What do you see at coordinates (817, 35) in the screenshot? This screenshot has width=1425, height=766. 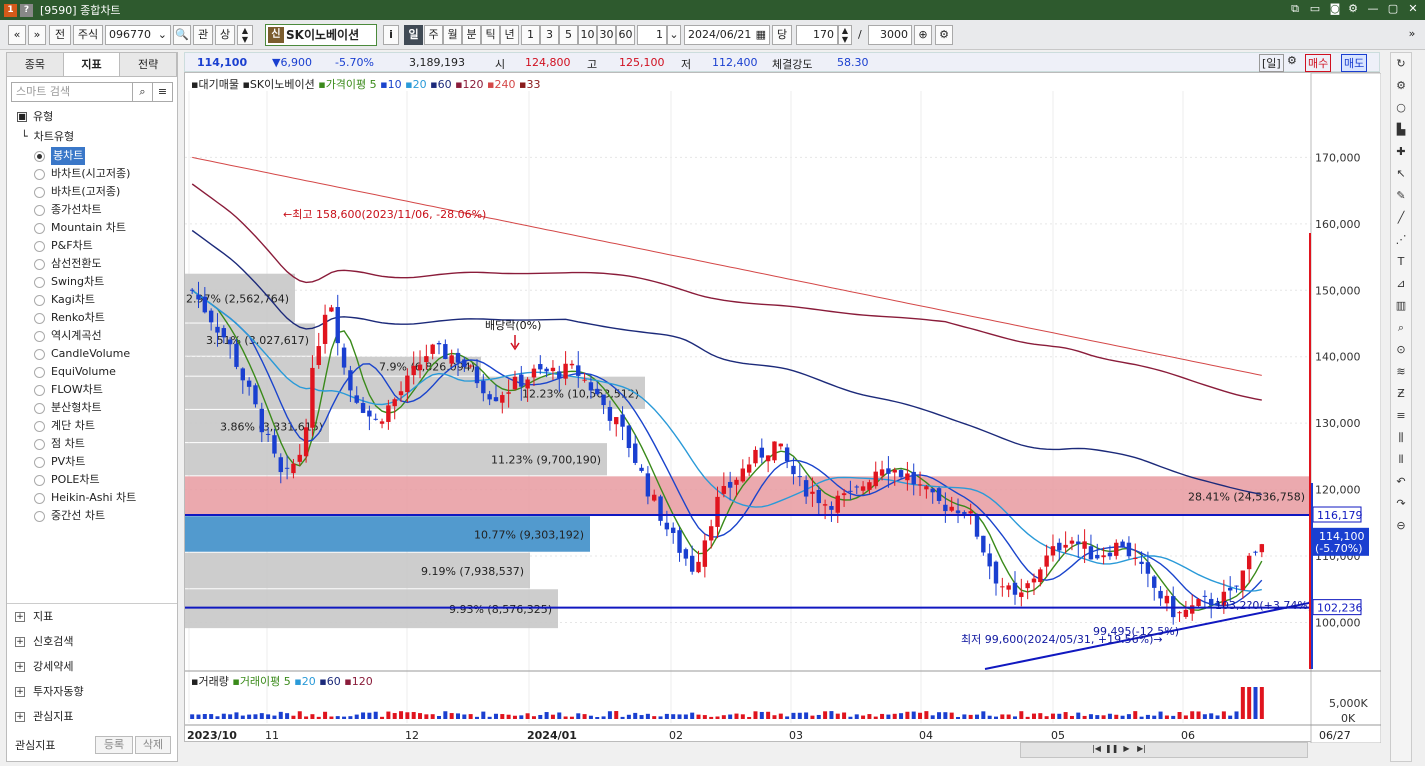 I see `view-count-input: 170` at bounding box center [817, 35].